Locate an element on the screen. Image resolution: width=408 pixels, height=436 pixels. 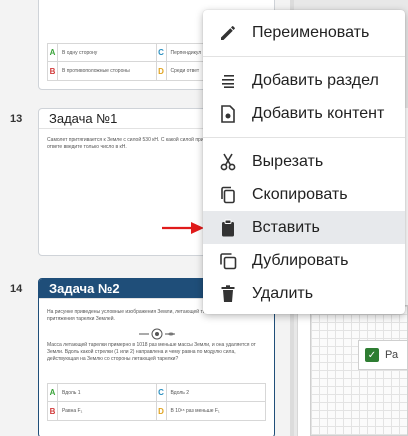
scissors-icon is located at coordinates (228, 162).